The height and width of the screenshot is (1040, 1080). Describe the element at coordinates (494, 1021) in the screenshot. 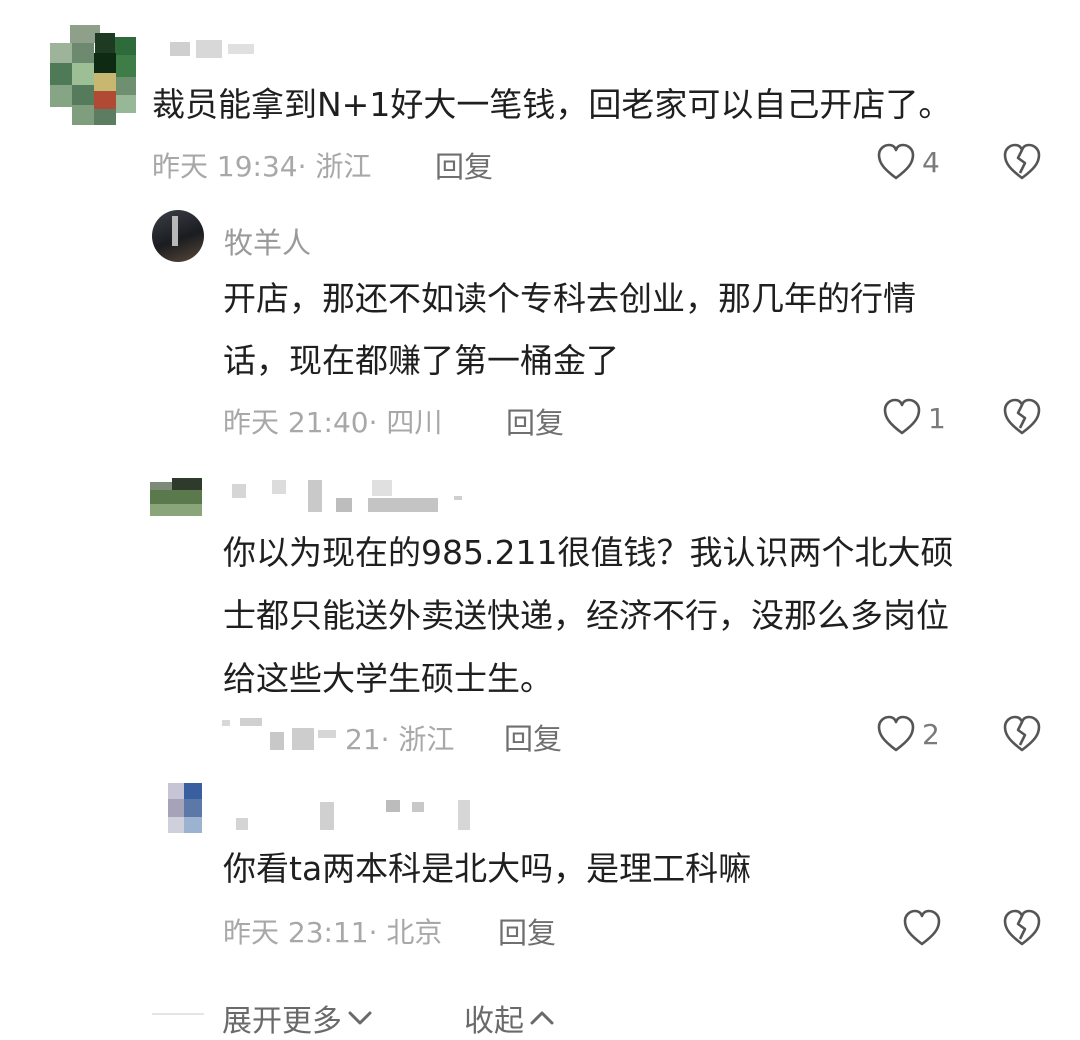

I see `collapse-label: 收起` at that location.